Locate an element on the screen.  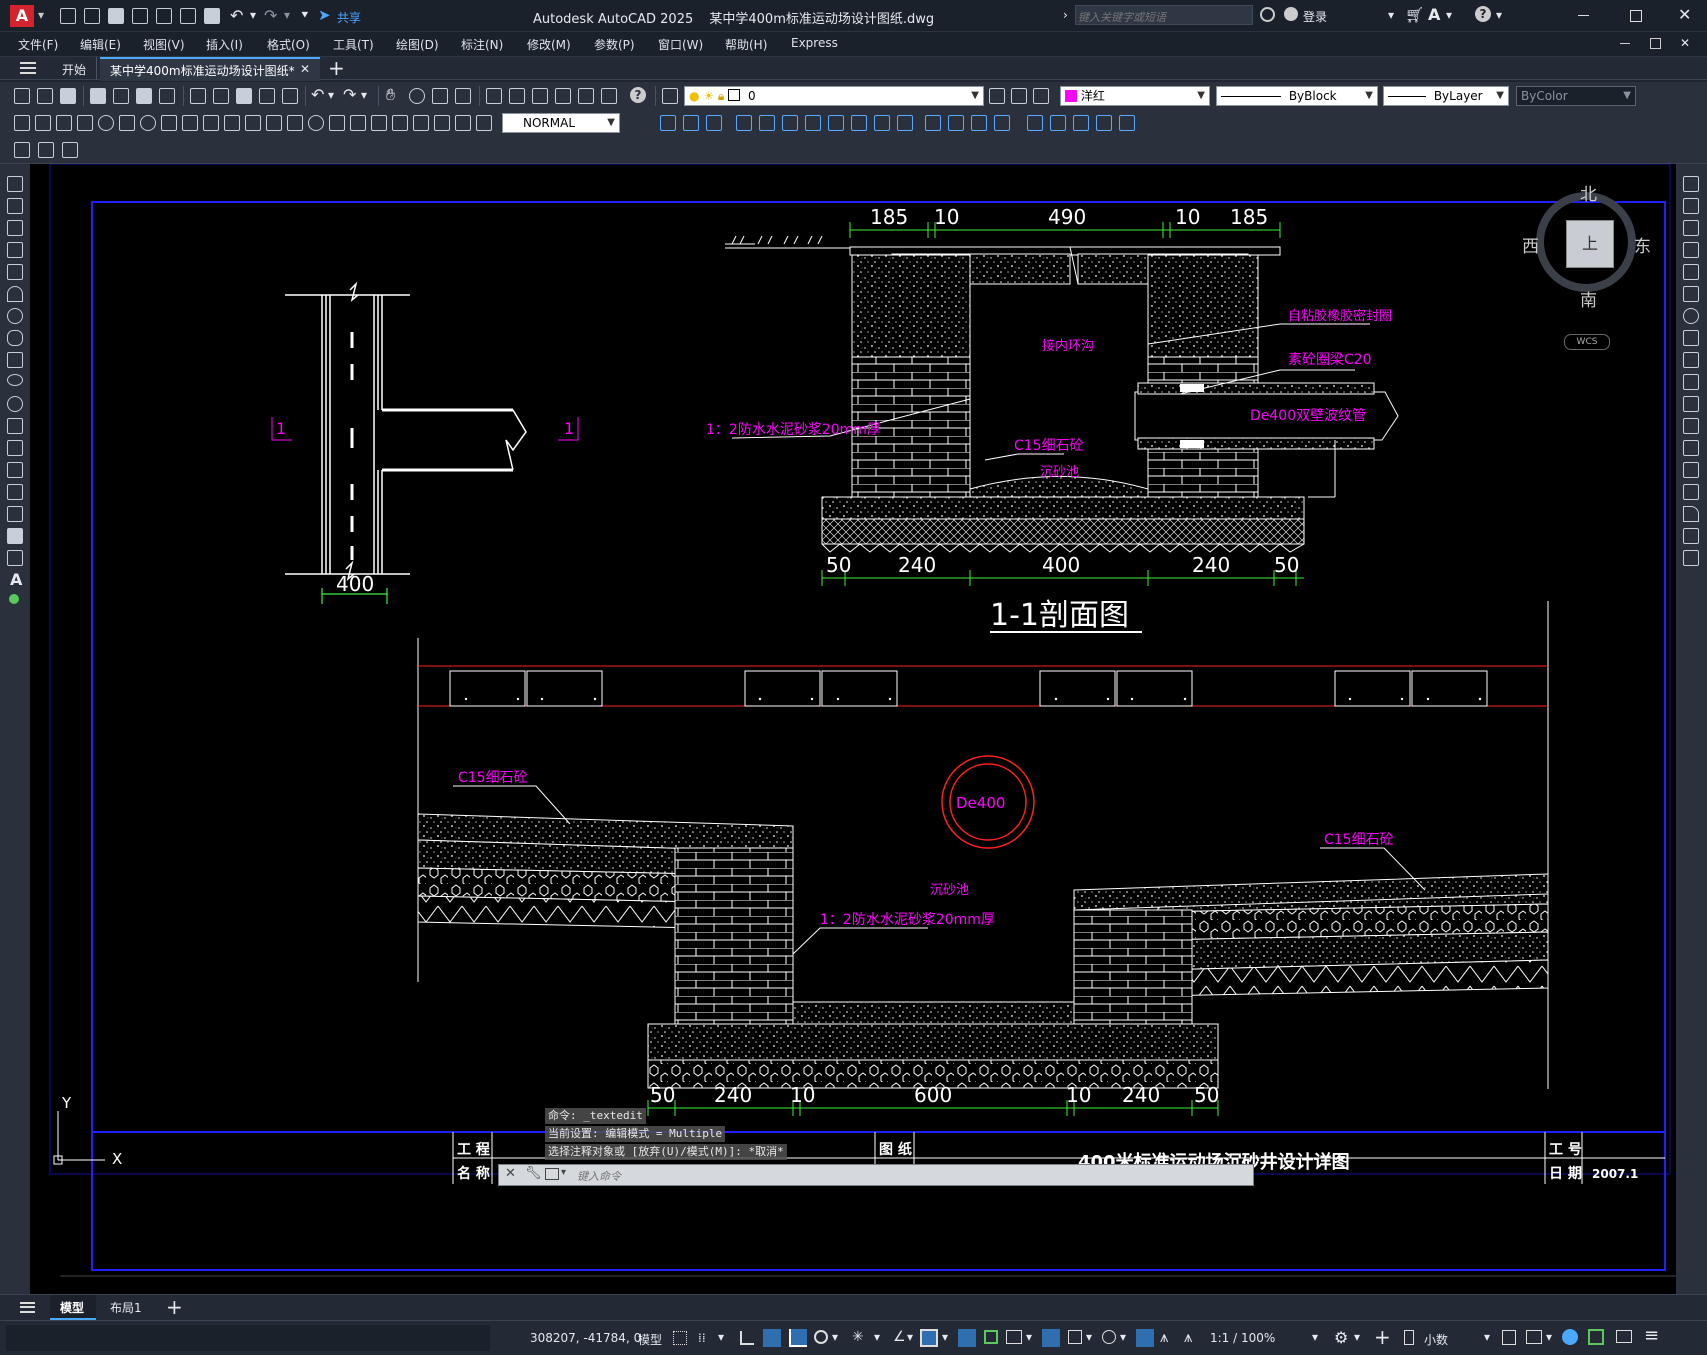
doc-close-icon: ✕ is located at coordinates (1685, 43).